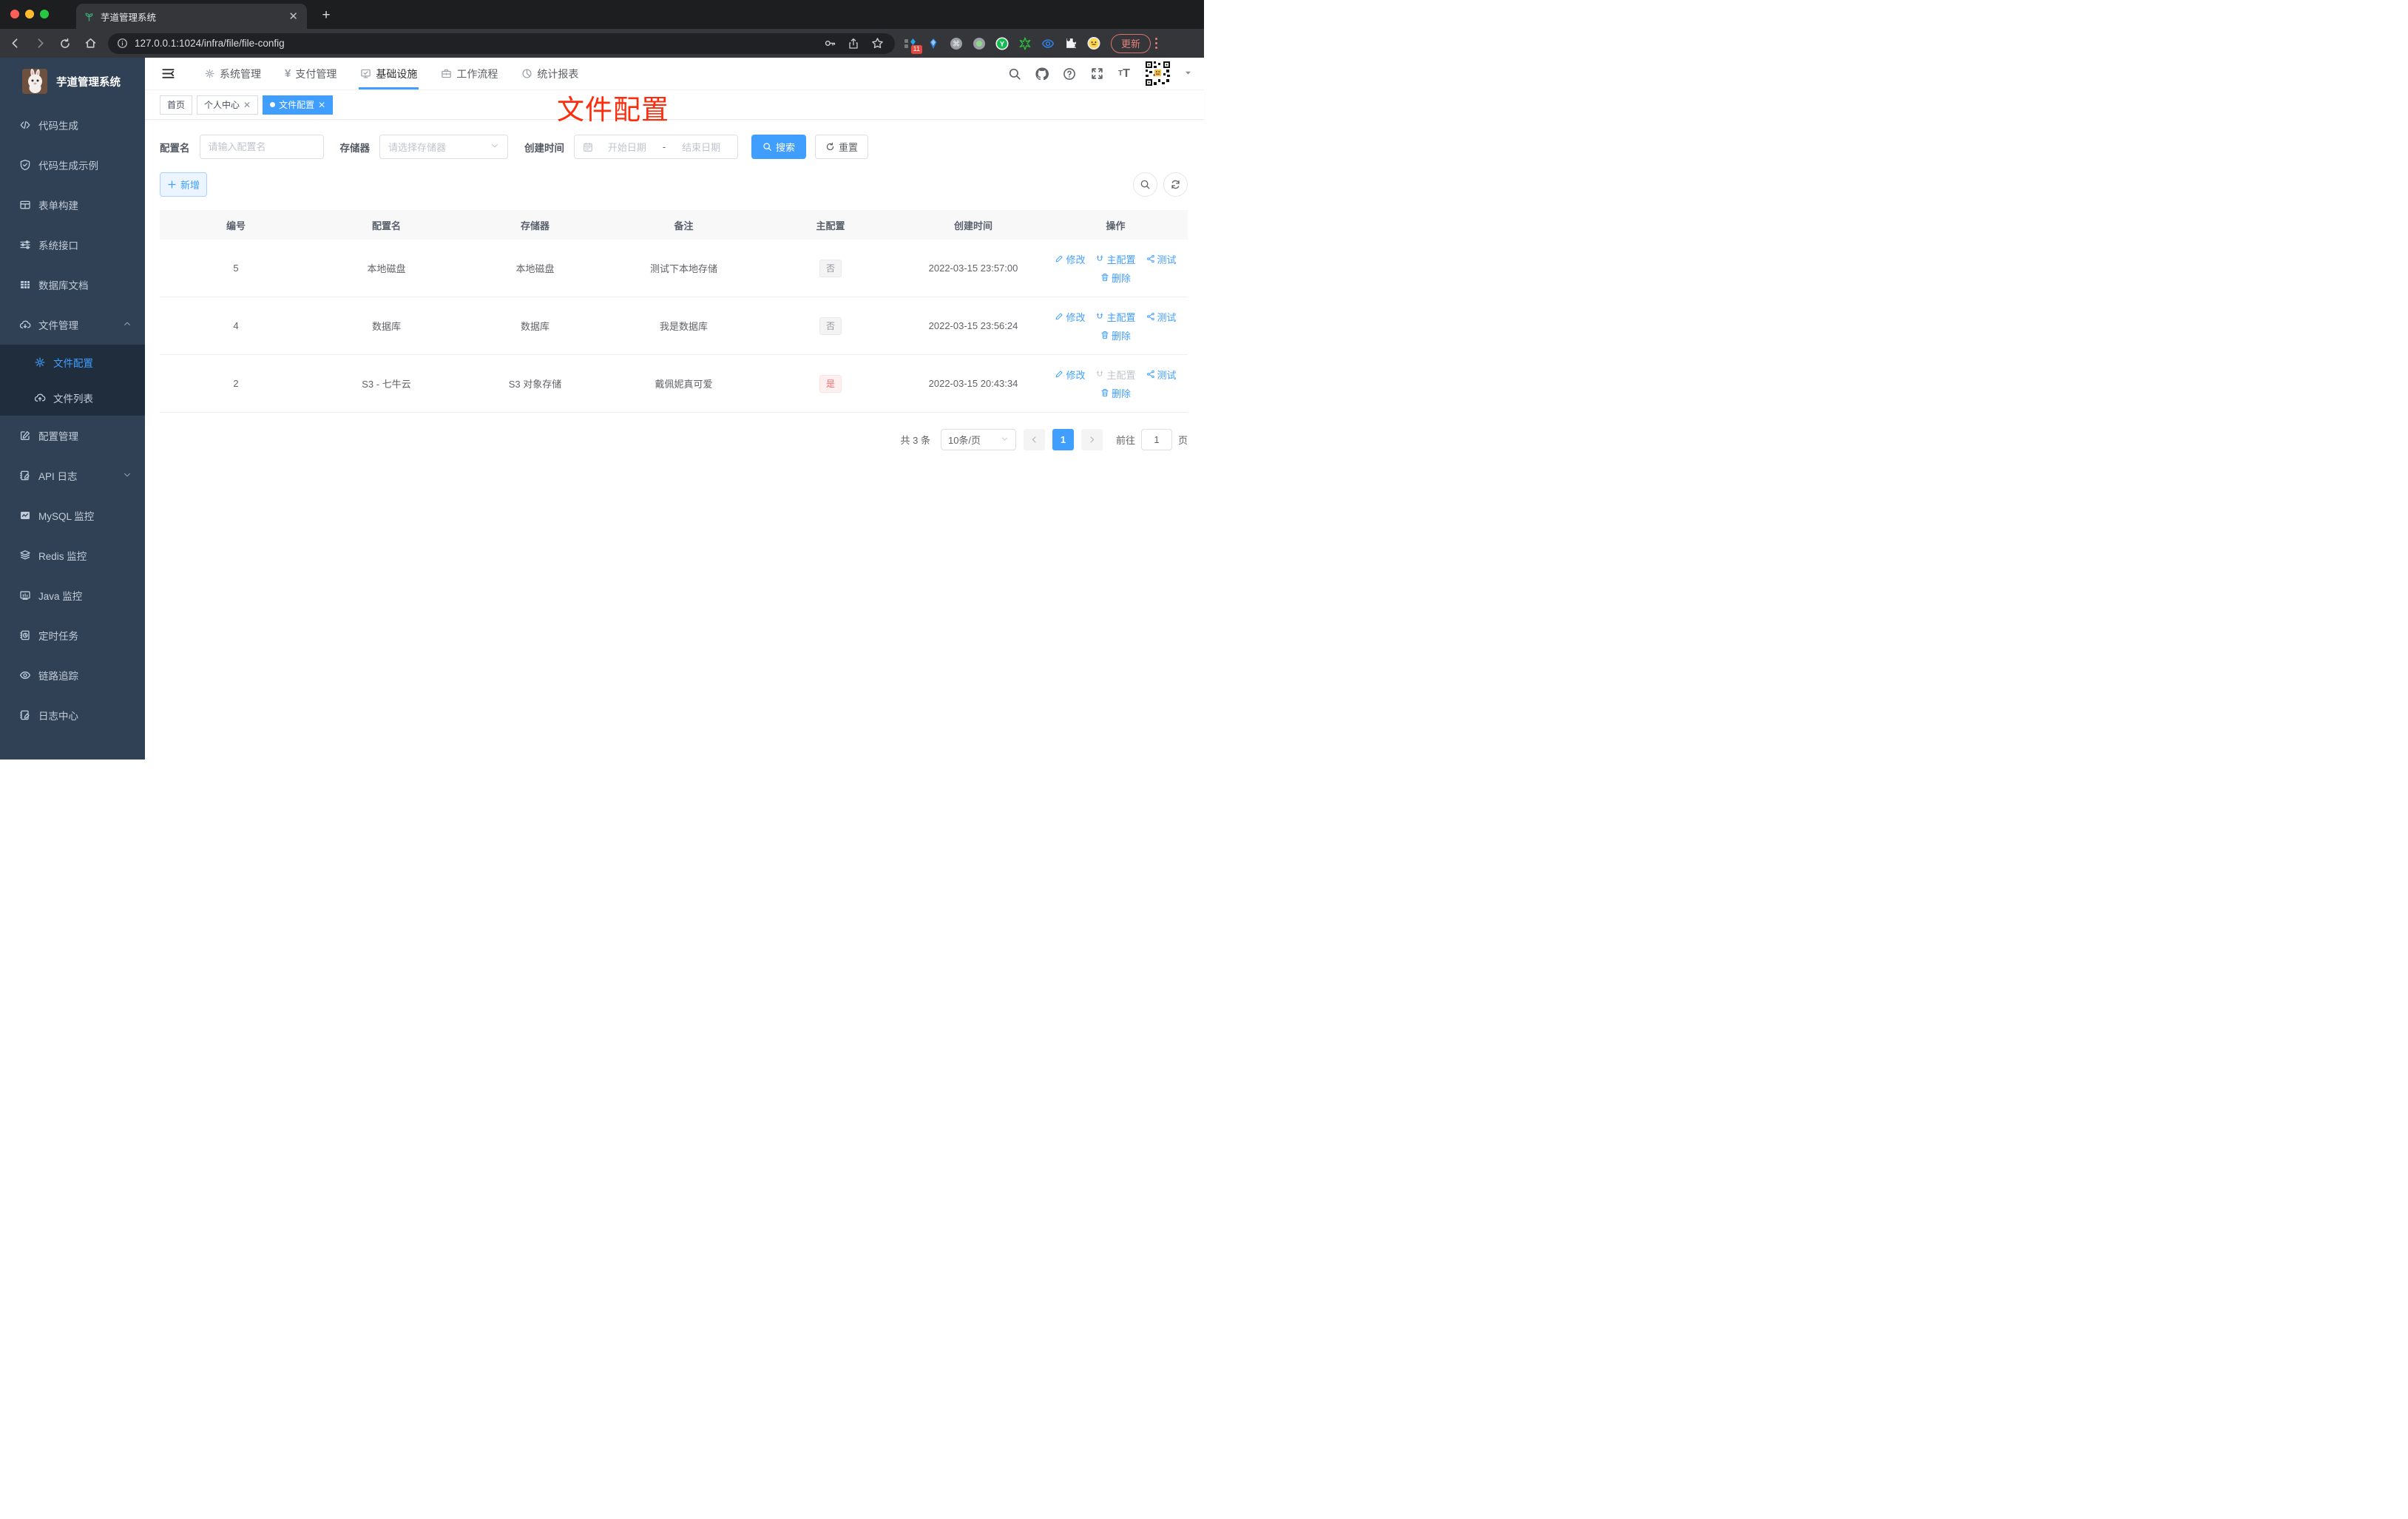  Describe the element at coordinates (550, 73) in the screenshot. I see `nav-item-reports: 统计报表` at that location.